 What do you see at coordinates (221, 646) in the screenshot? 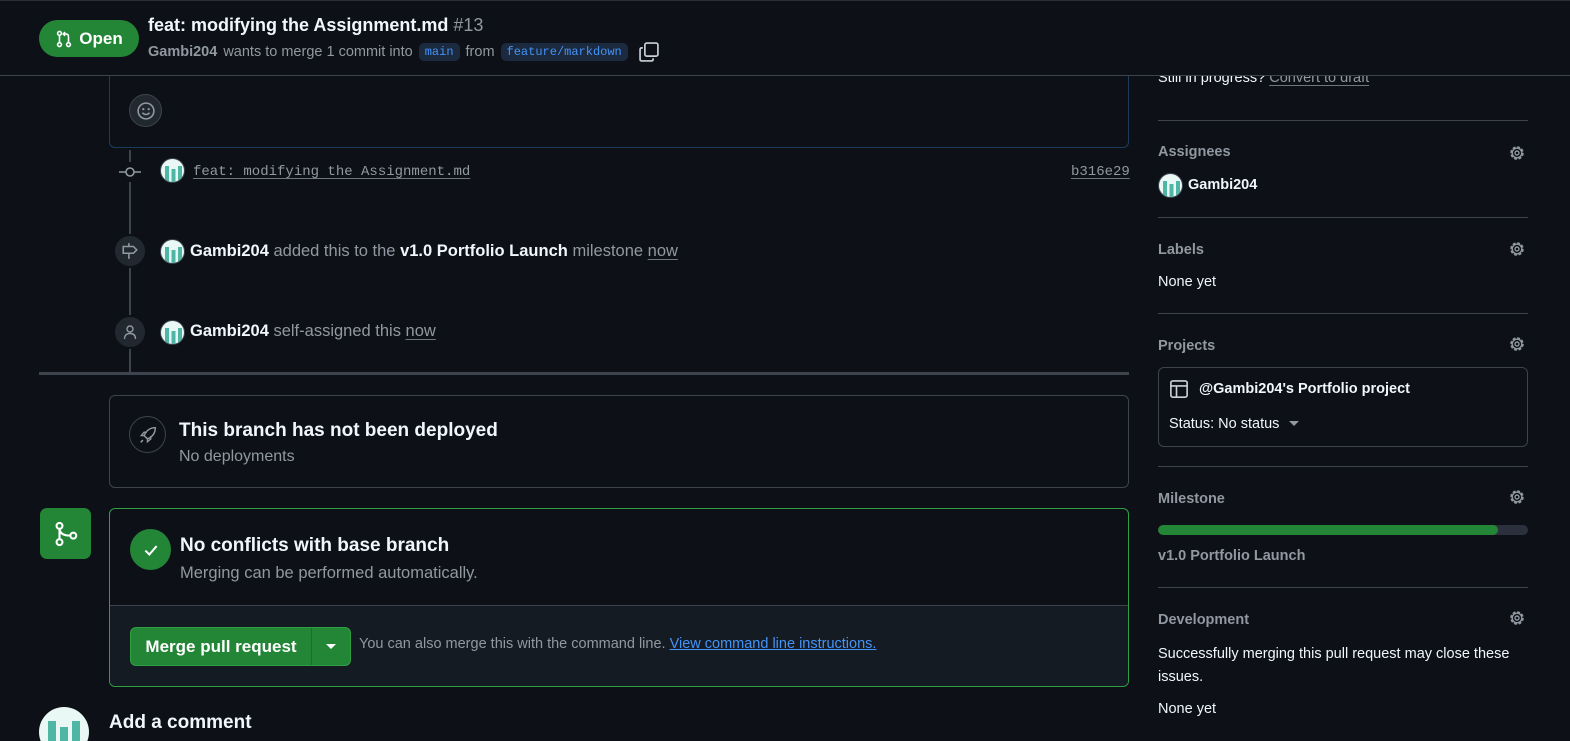
I see `merge-pull-request-button: Merge pull request` at bounding box center [221, 646].